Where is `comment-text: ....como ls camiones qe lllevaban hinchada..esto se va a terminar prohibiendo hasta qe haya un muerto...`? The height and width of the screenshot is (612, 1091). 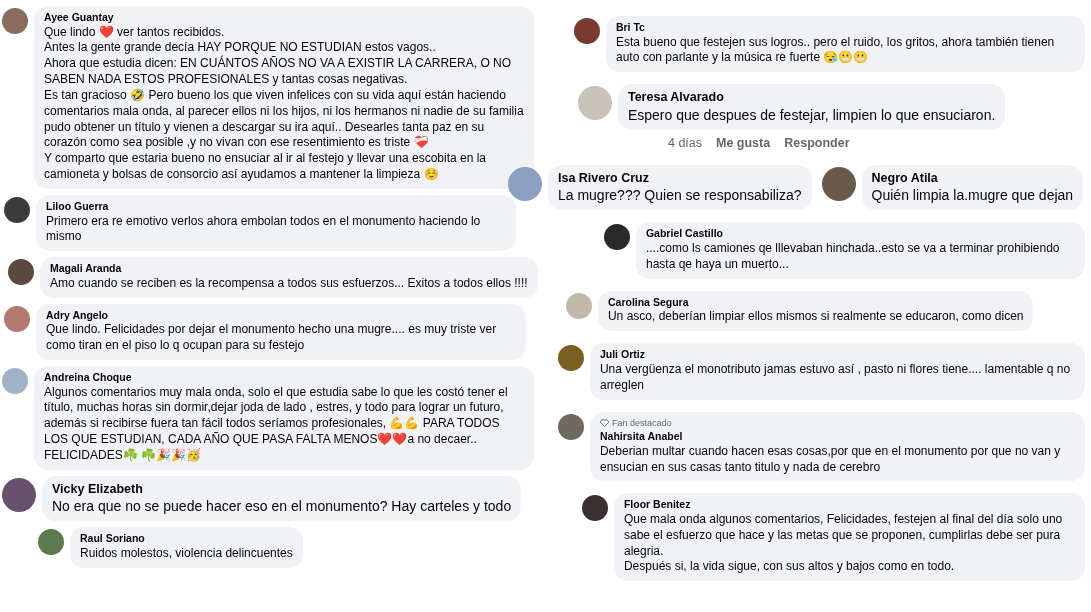 comment-text: ....como ls camiones qe lllevaban hinchada..esto se va a terminar prohibiendo hasta qe haya un muerto... is located at coordinates (853, 257).